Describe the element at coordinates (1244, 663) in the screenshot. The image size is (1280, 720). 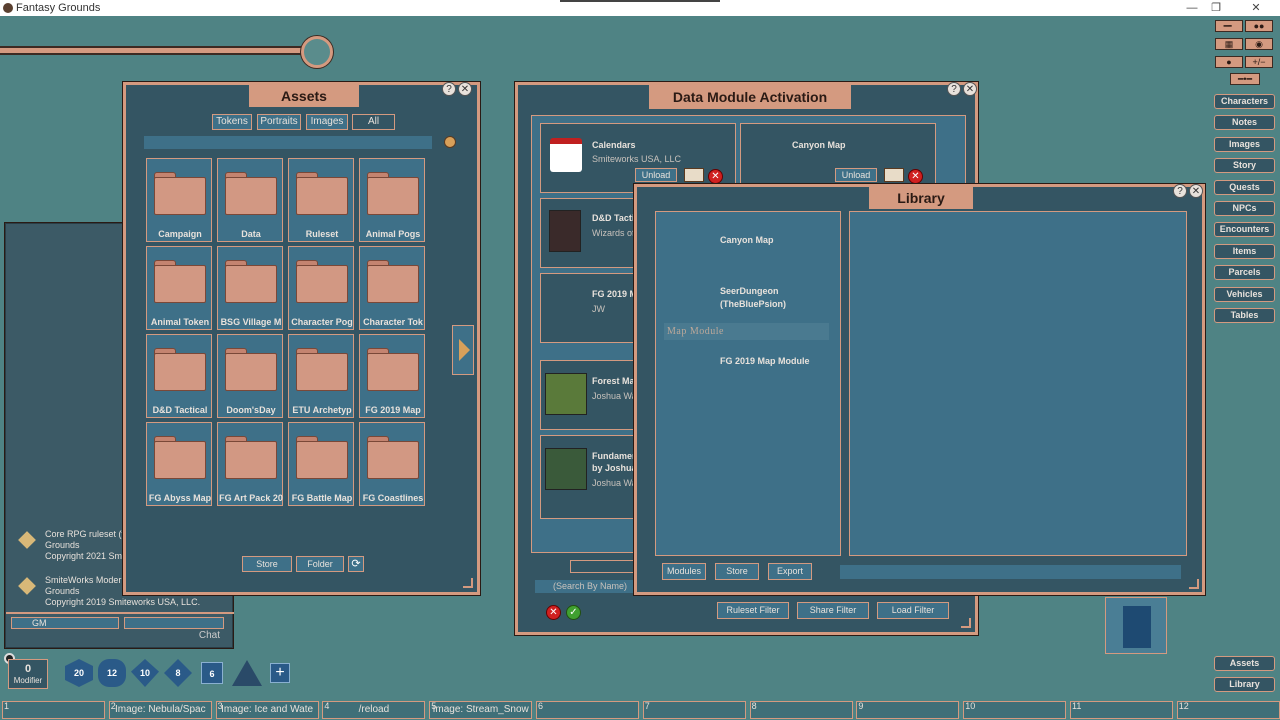
I see `sidebar-assets-button: Assets` at that location.